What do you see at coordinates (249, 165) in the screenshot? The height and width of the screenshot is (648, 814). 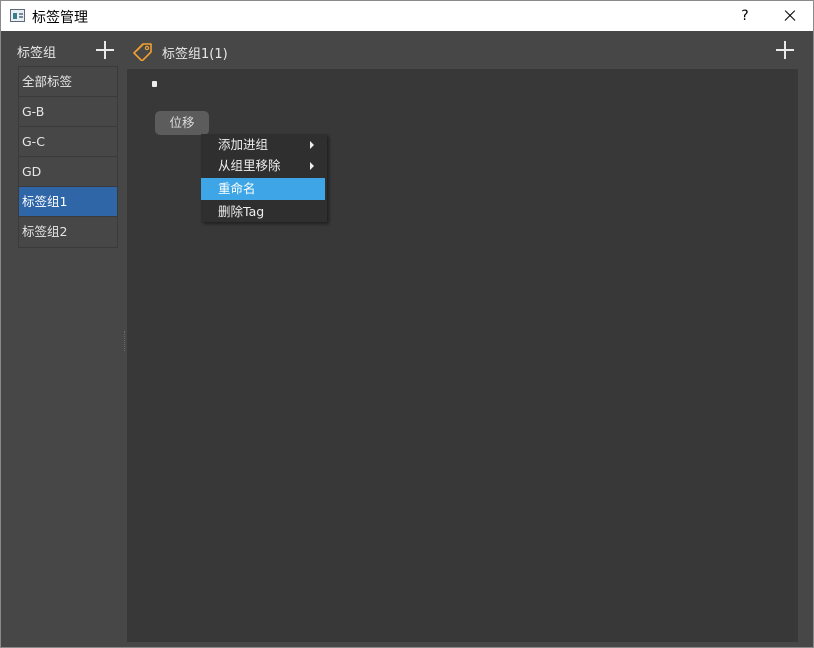 I see `menu-item-label: 从组里移除` at bounding box center [249, 165].